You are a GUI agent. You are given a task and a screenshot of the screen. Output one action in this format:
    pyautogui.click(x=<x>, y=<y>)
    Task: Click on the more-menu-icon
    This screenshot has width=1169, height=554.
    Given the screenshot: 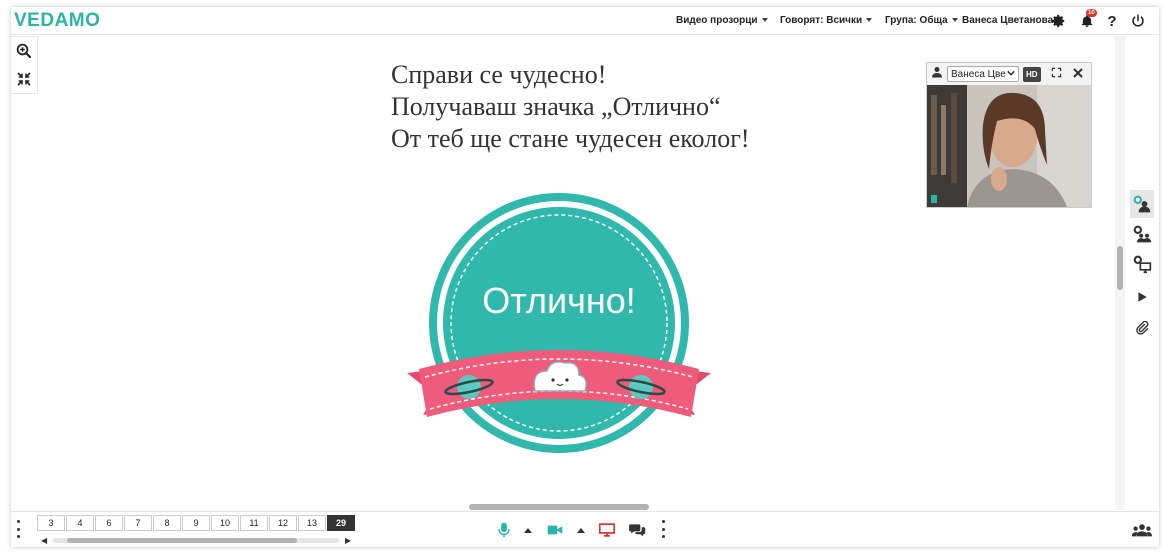 What is the action you would take?
    pyautogui.click(x=18, y=529)
    